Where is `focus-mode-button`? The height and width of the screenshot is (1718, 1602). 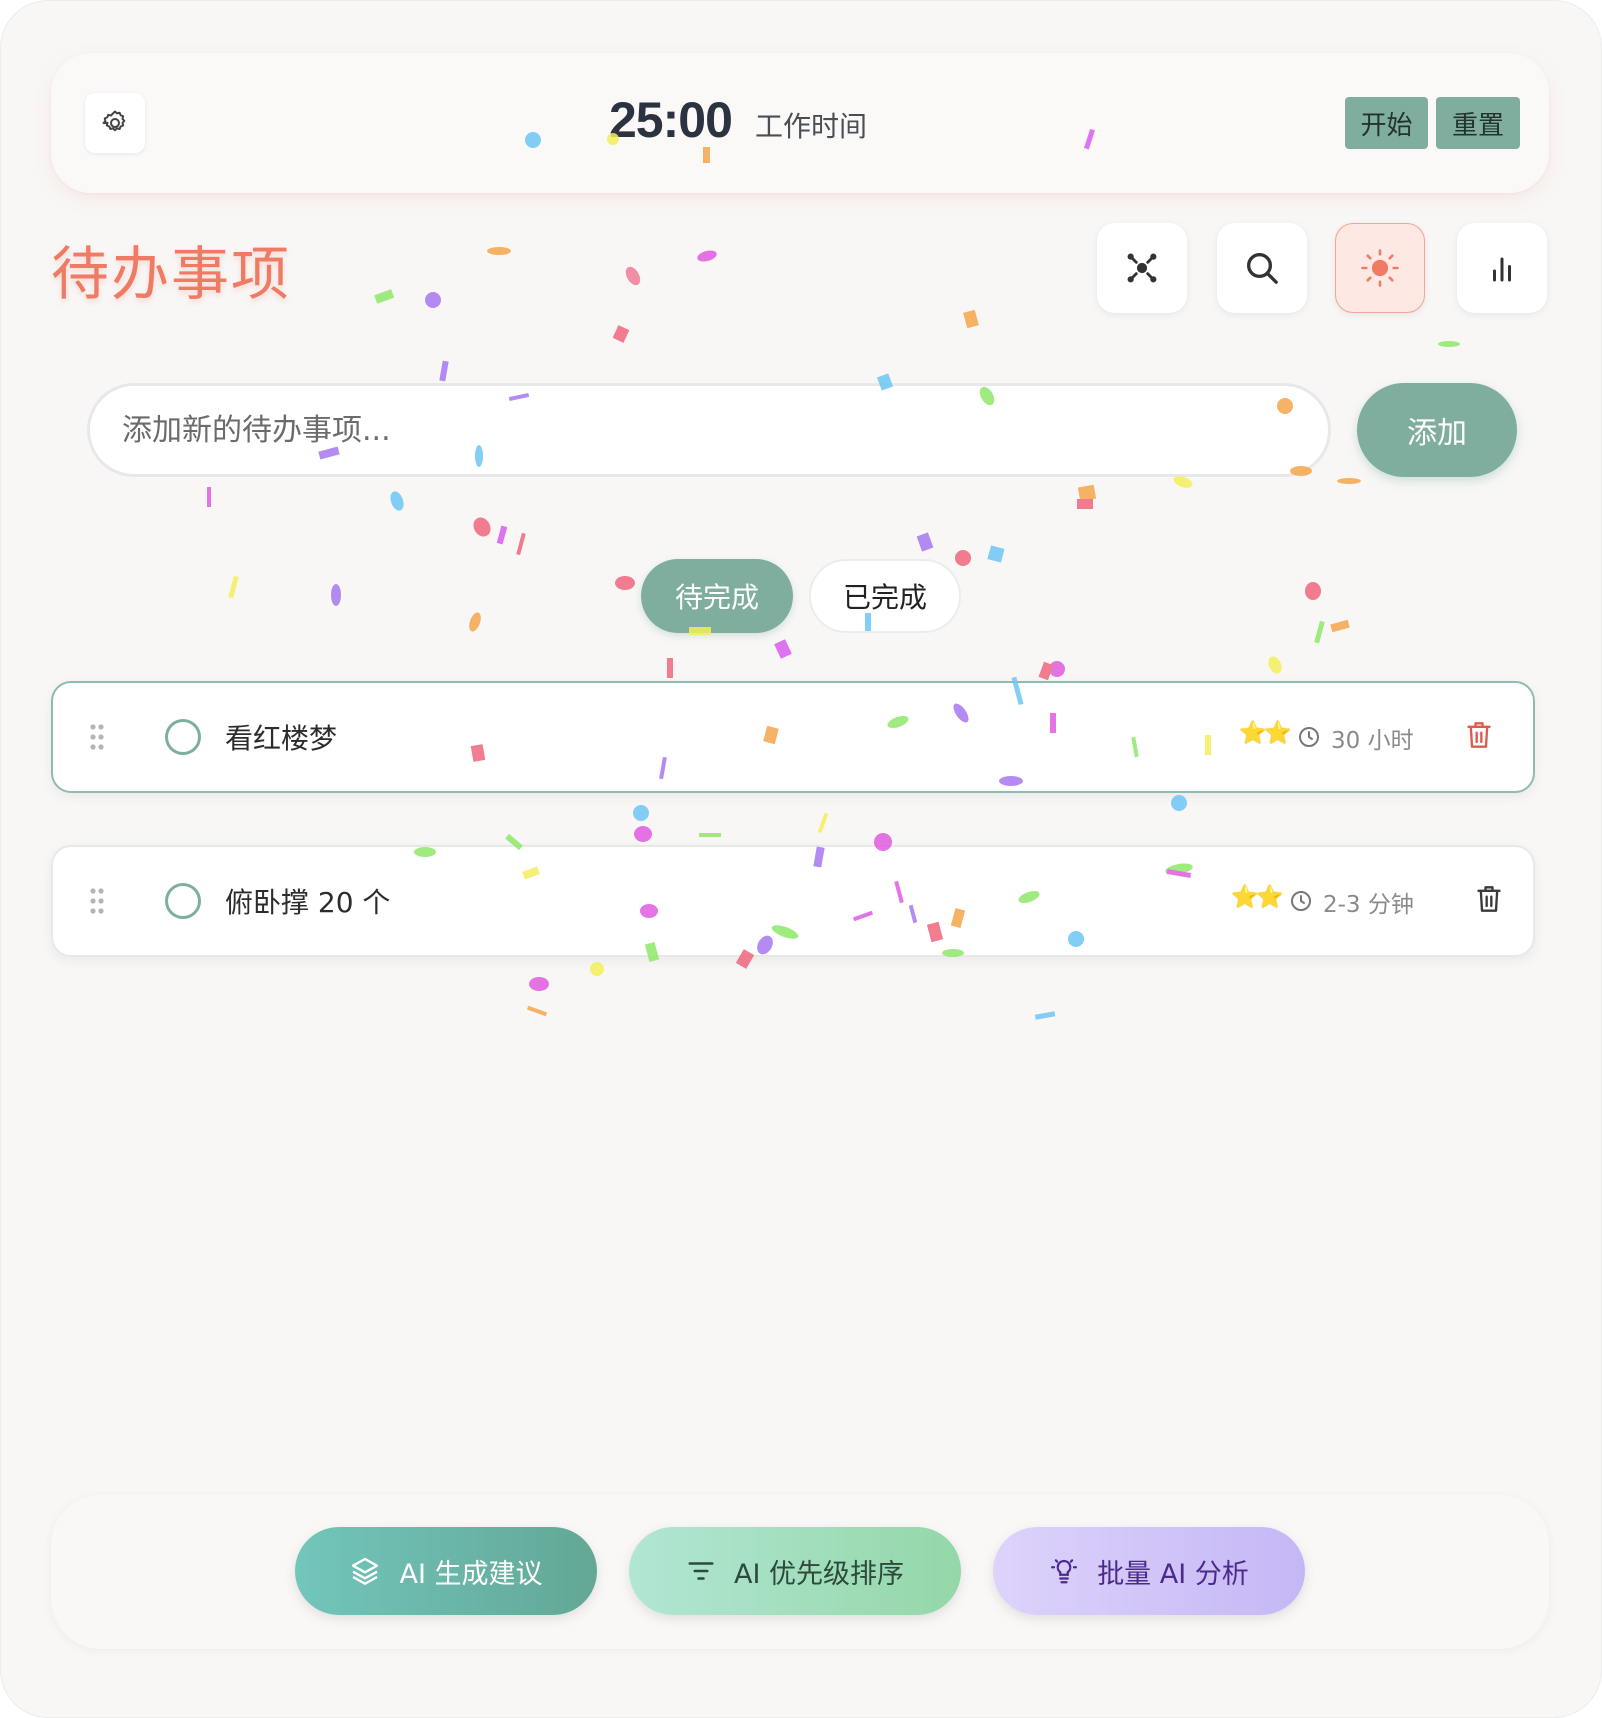 focus-mode-button is located at coordinates (1142, 268).